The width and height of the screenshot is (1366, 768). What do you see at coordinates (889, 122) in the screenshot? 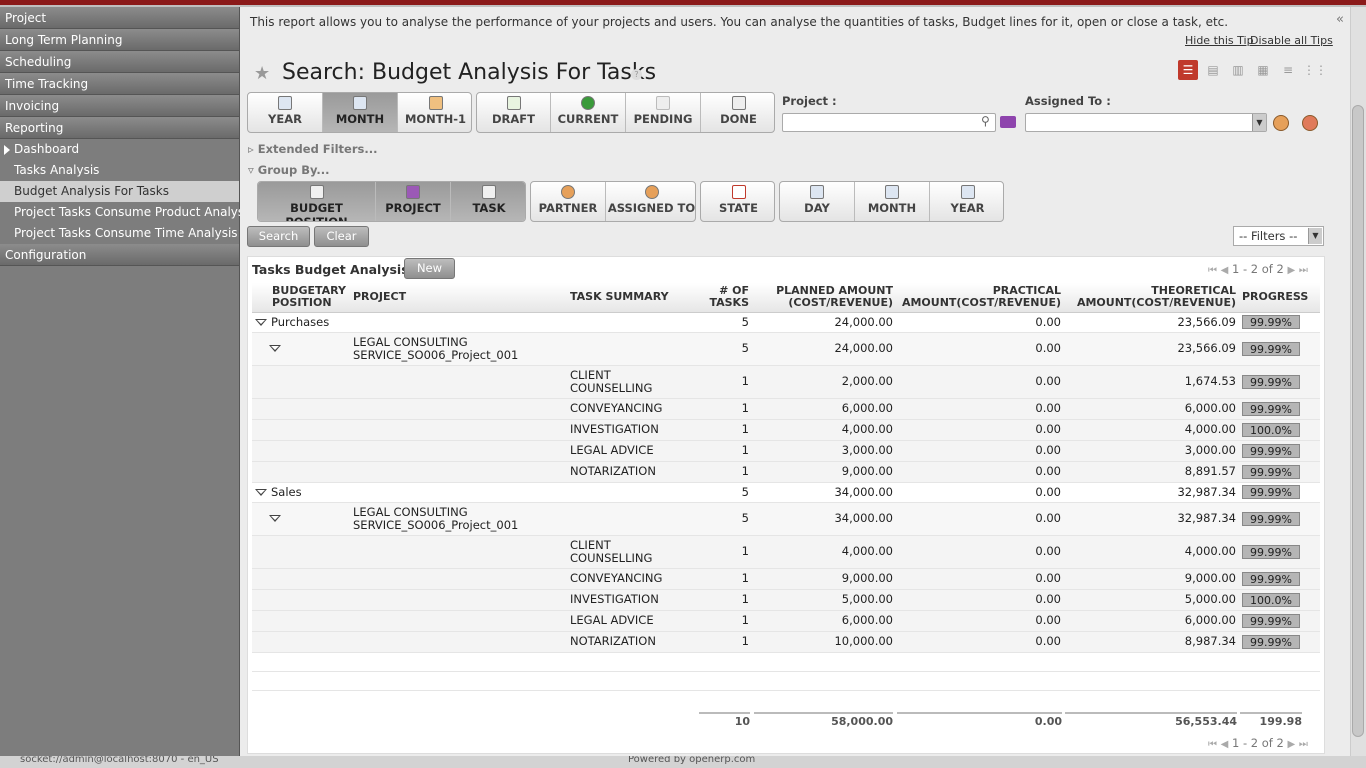
I see `project-input` at bounding box center [889, 122].